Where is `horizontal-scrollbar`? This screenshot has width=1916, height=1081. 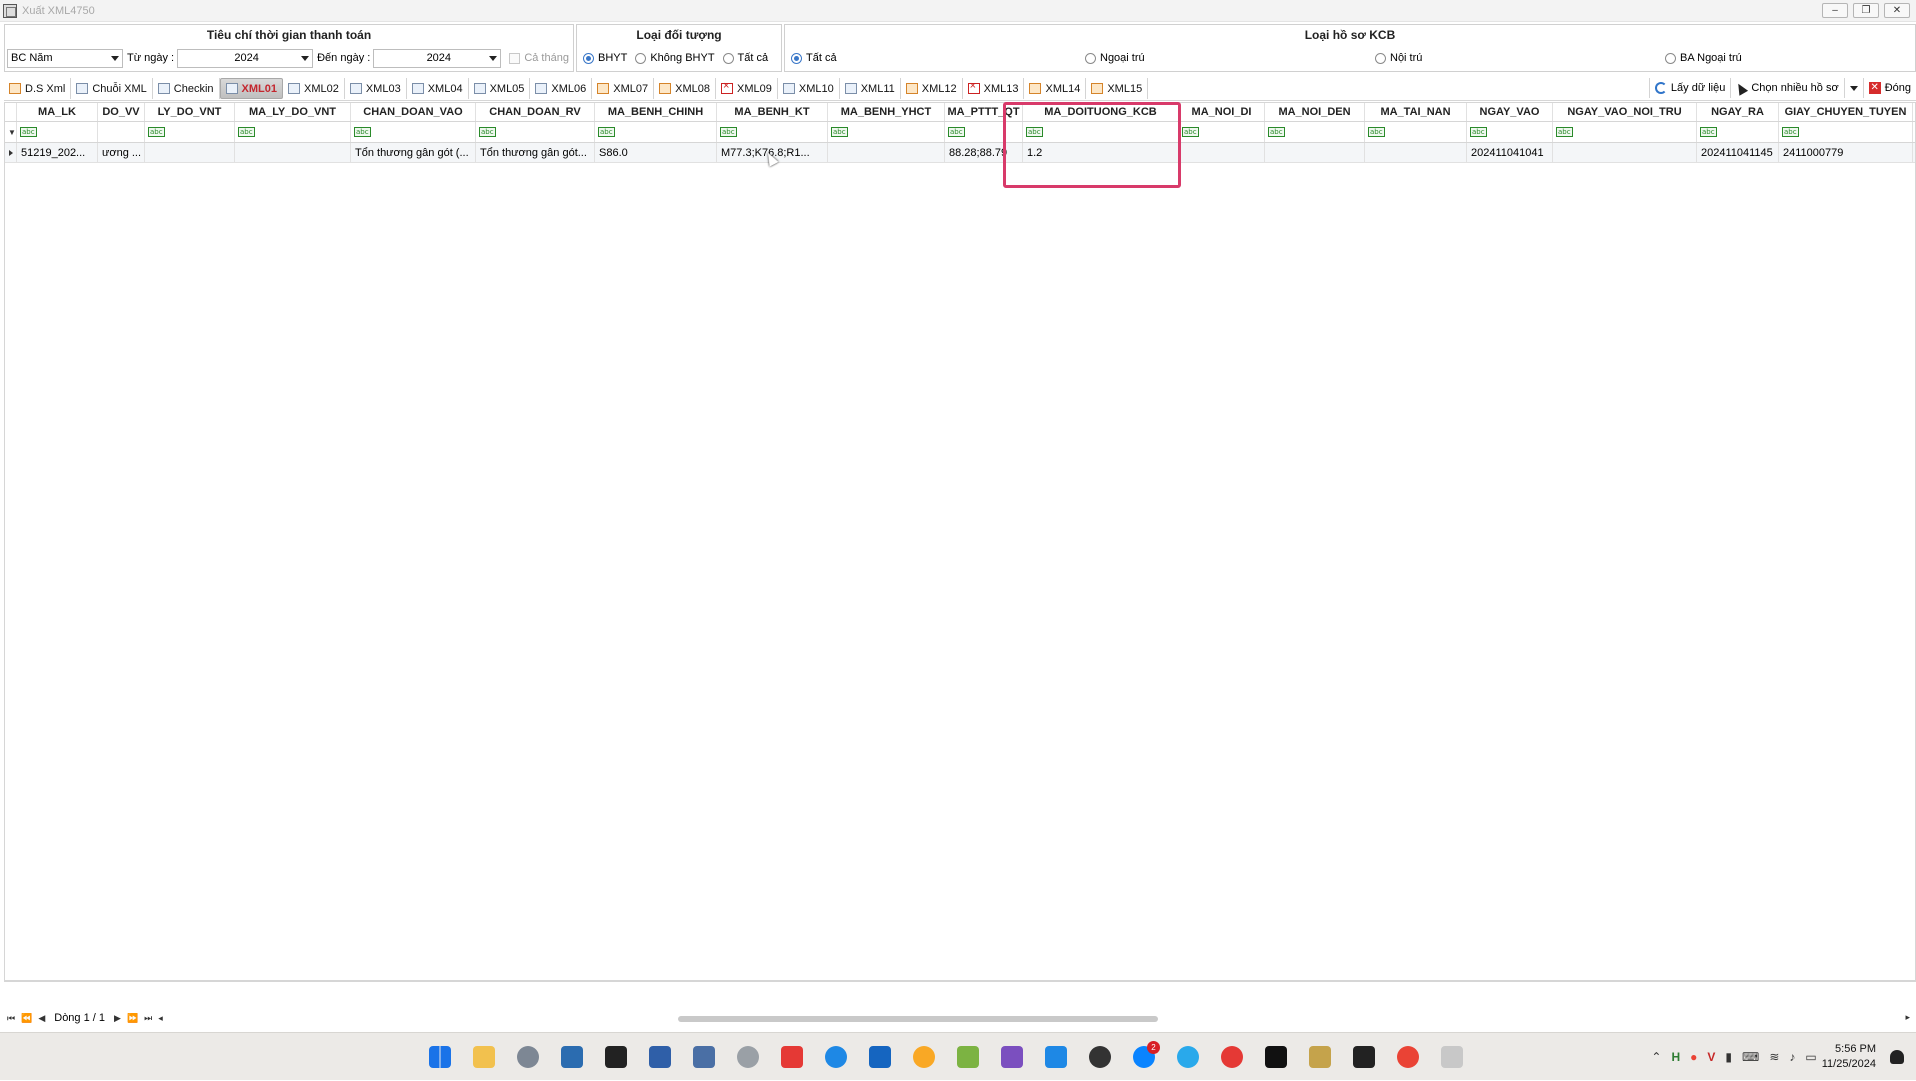
horizontal-scrollbar is located at coordinates (918, 1019).